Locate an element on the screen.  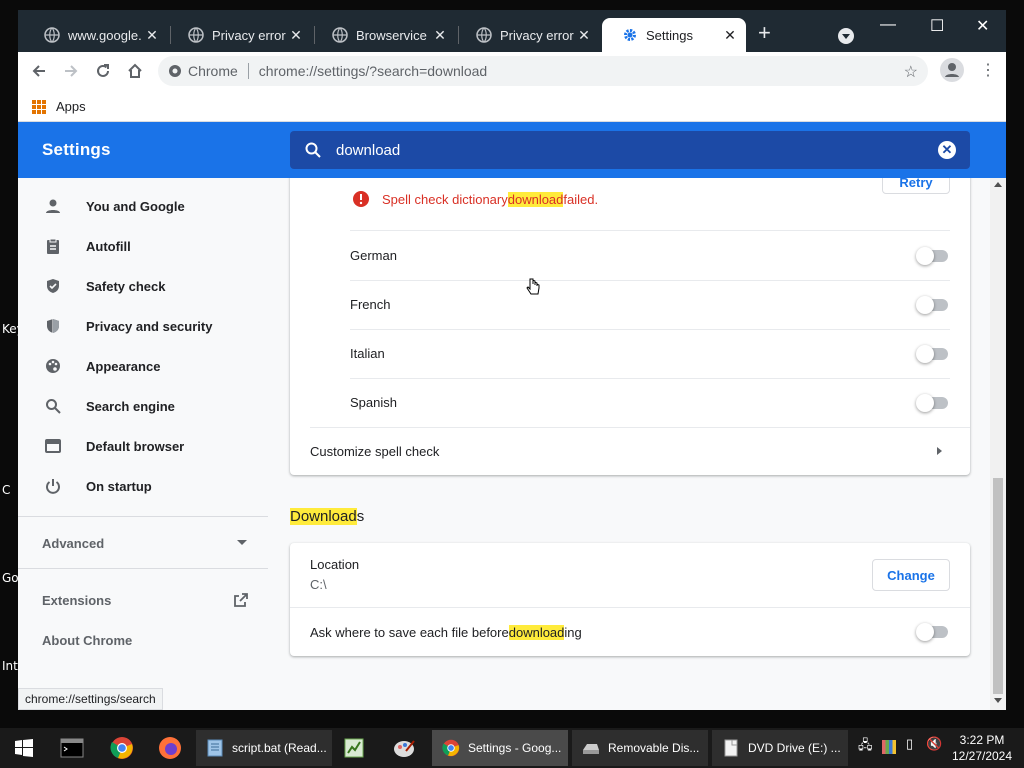
ask-where-toggle is located at coordinates (932, 632).